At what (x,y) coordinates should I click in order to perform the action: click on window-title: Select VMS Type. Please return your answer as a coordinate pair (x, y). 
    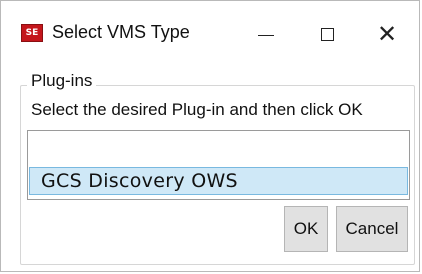
    Looking at the image, I should click on (121, 32).